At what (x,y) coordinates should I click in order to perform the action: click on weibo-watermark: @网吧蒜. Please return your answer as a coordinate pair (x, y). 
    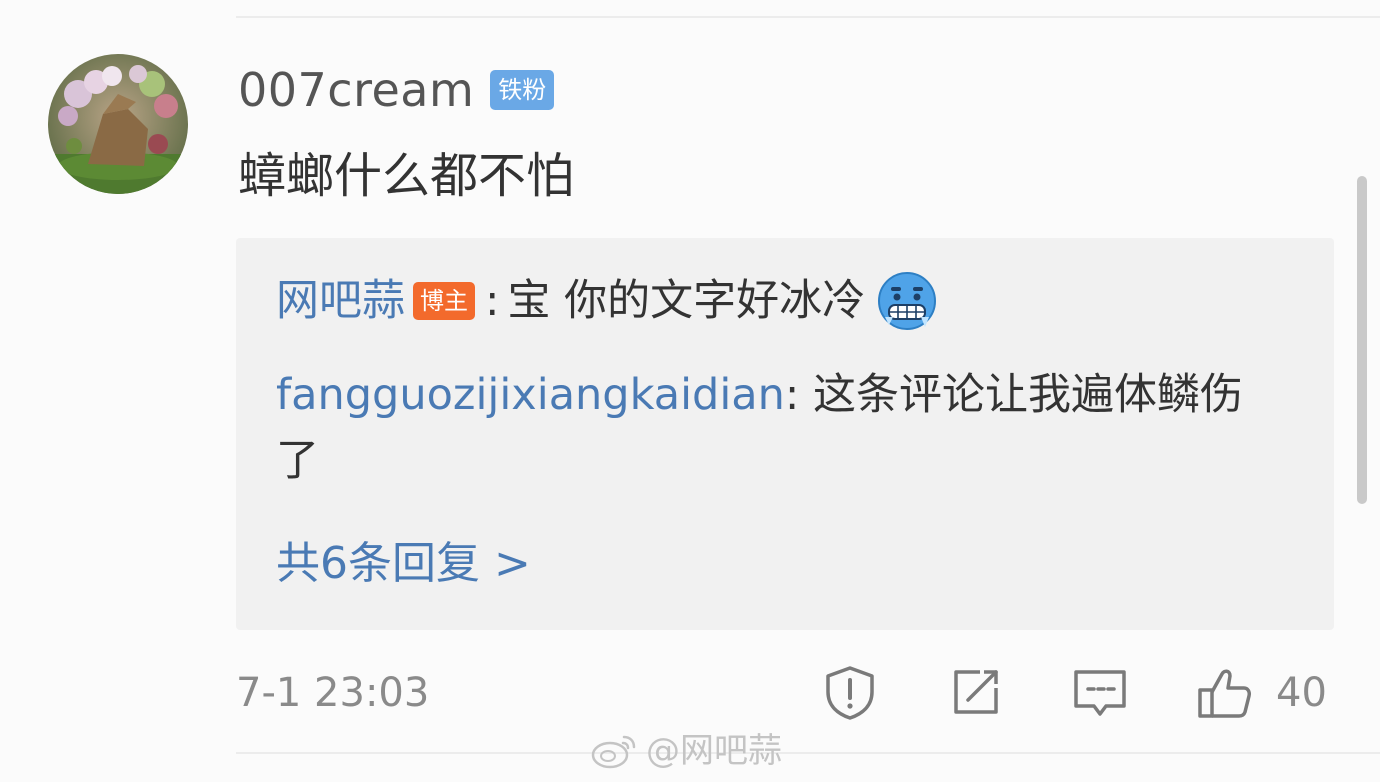
    Looking at the image, I should click on (686, 751).